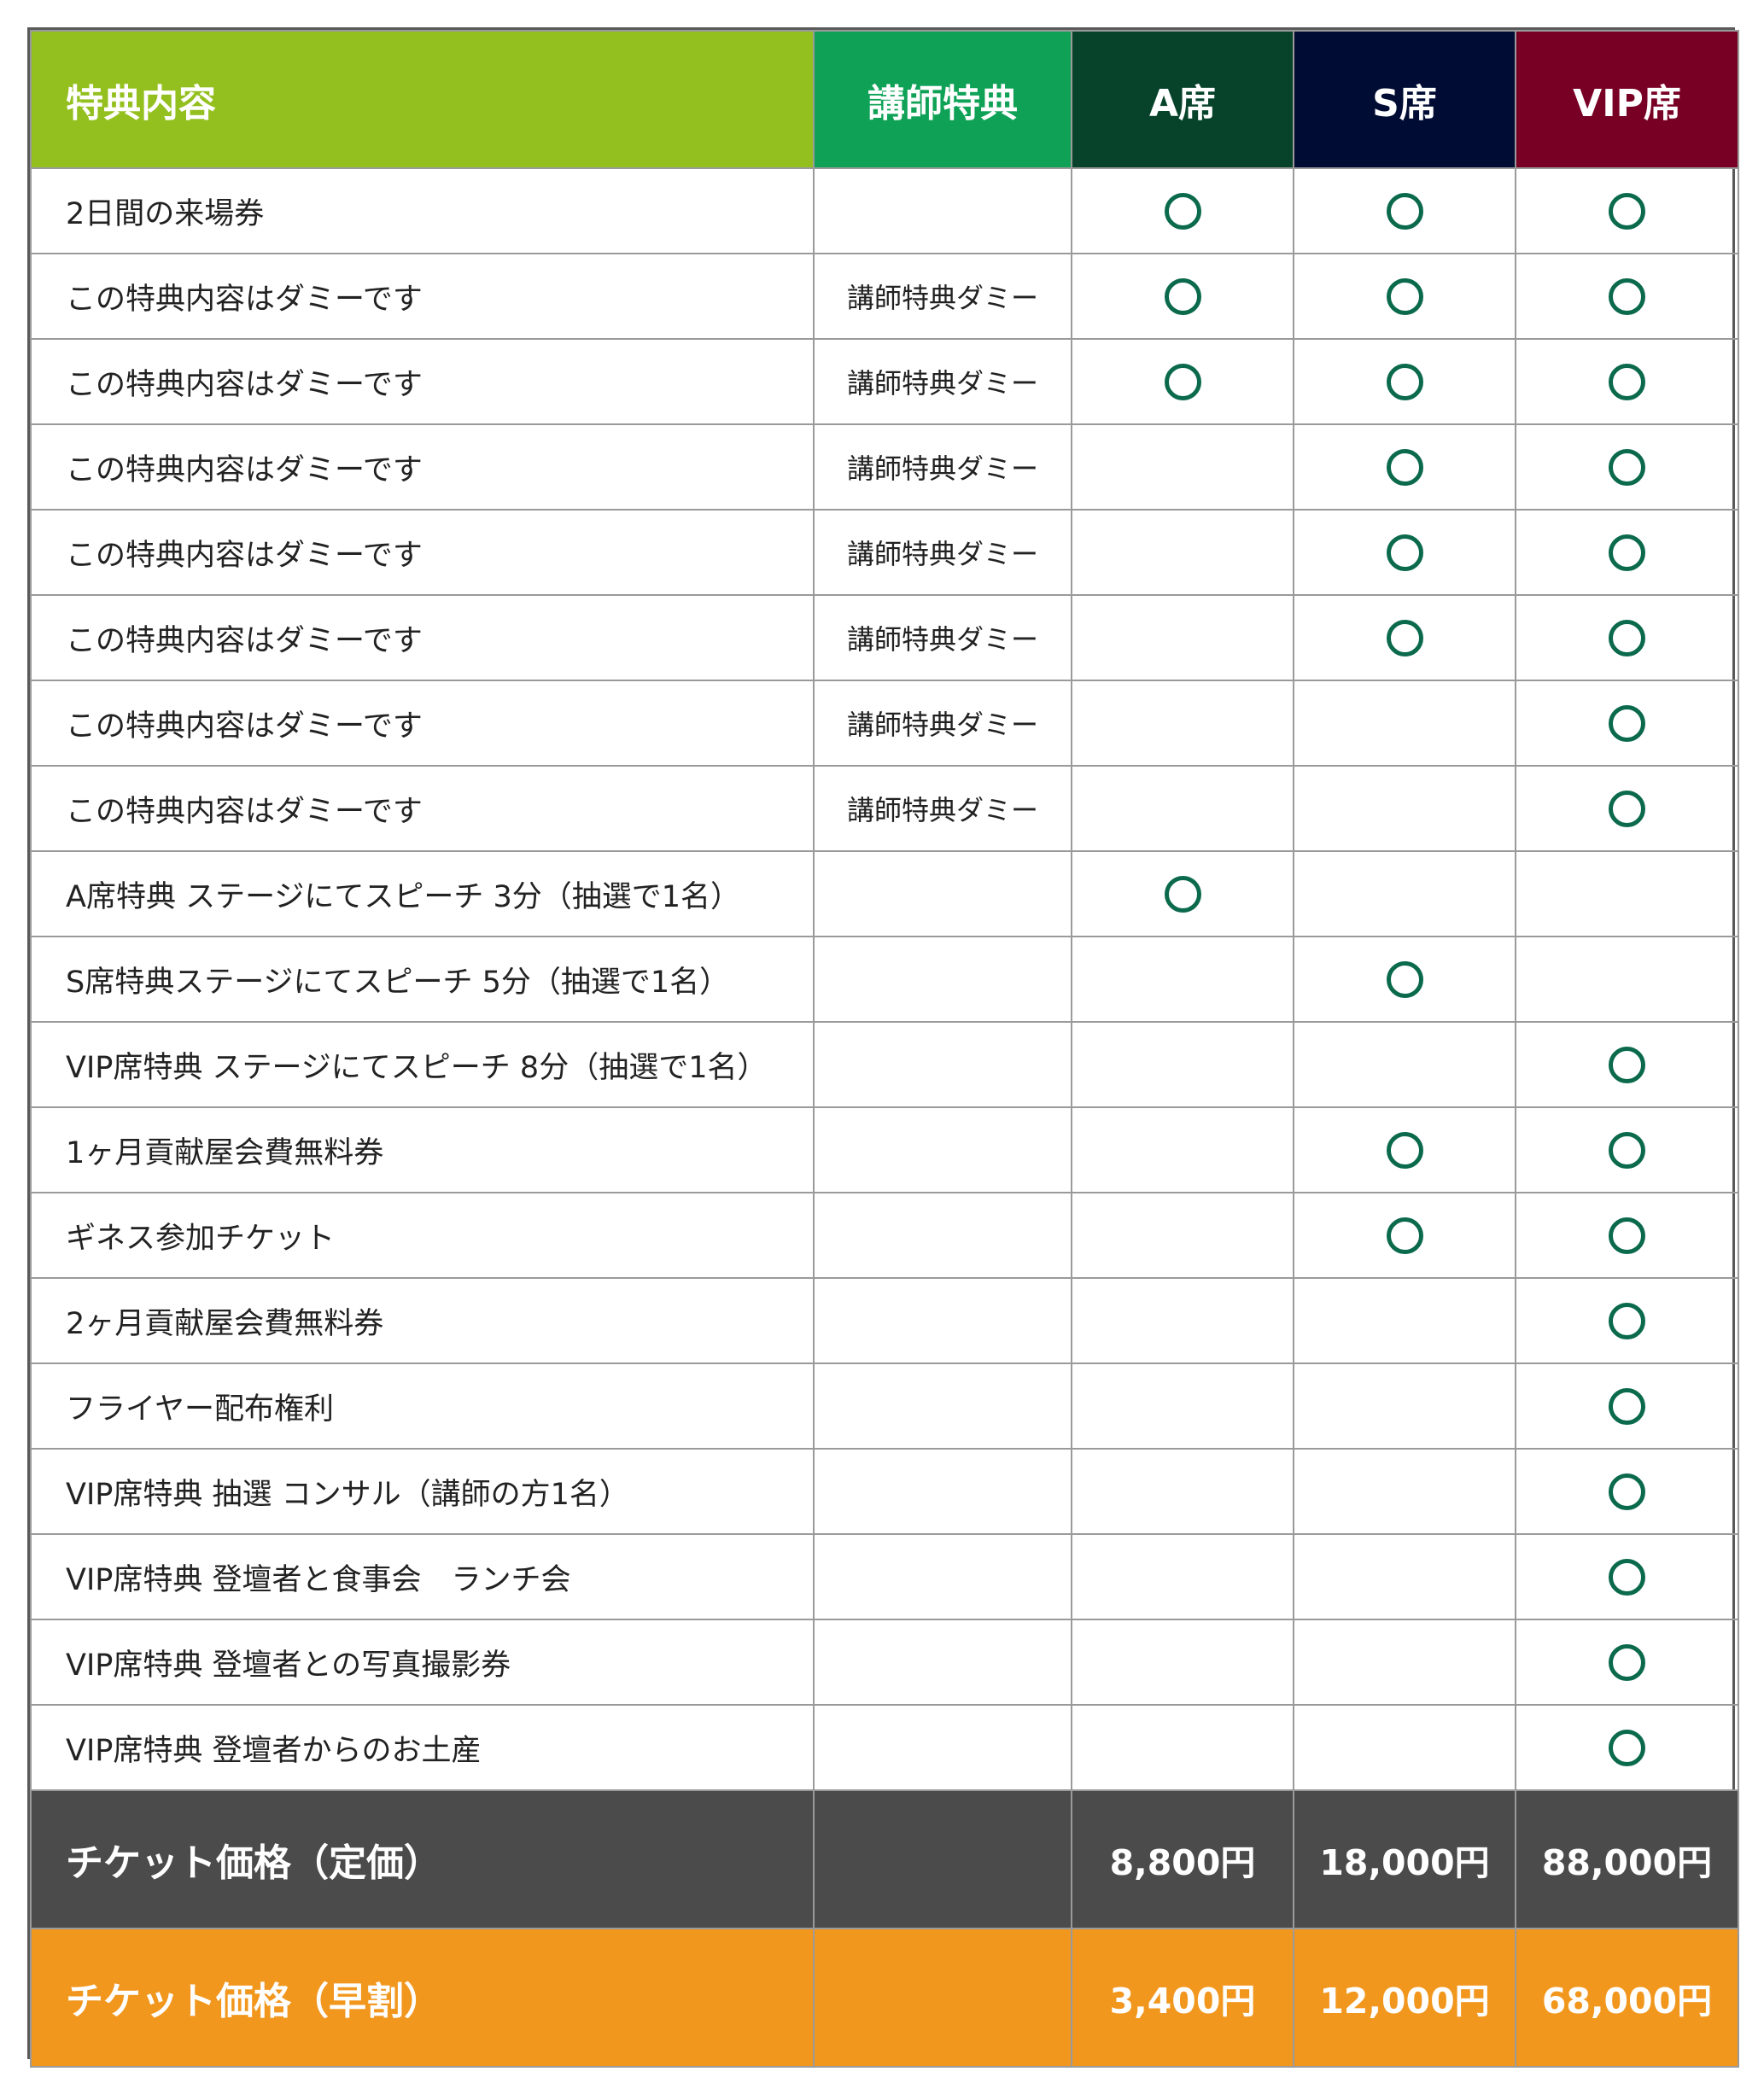 Image resolution: width=1764 pixels, height=2089 pixels. Describe the element at coordinates (1404, 1859) in the screenshot. I see `price-regular-s: 18,000円` at that location.